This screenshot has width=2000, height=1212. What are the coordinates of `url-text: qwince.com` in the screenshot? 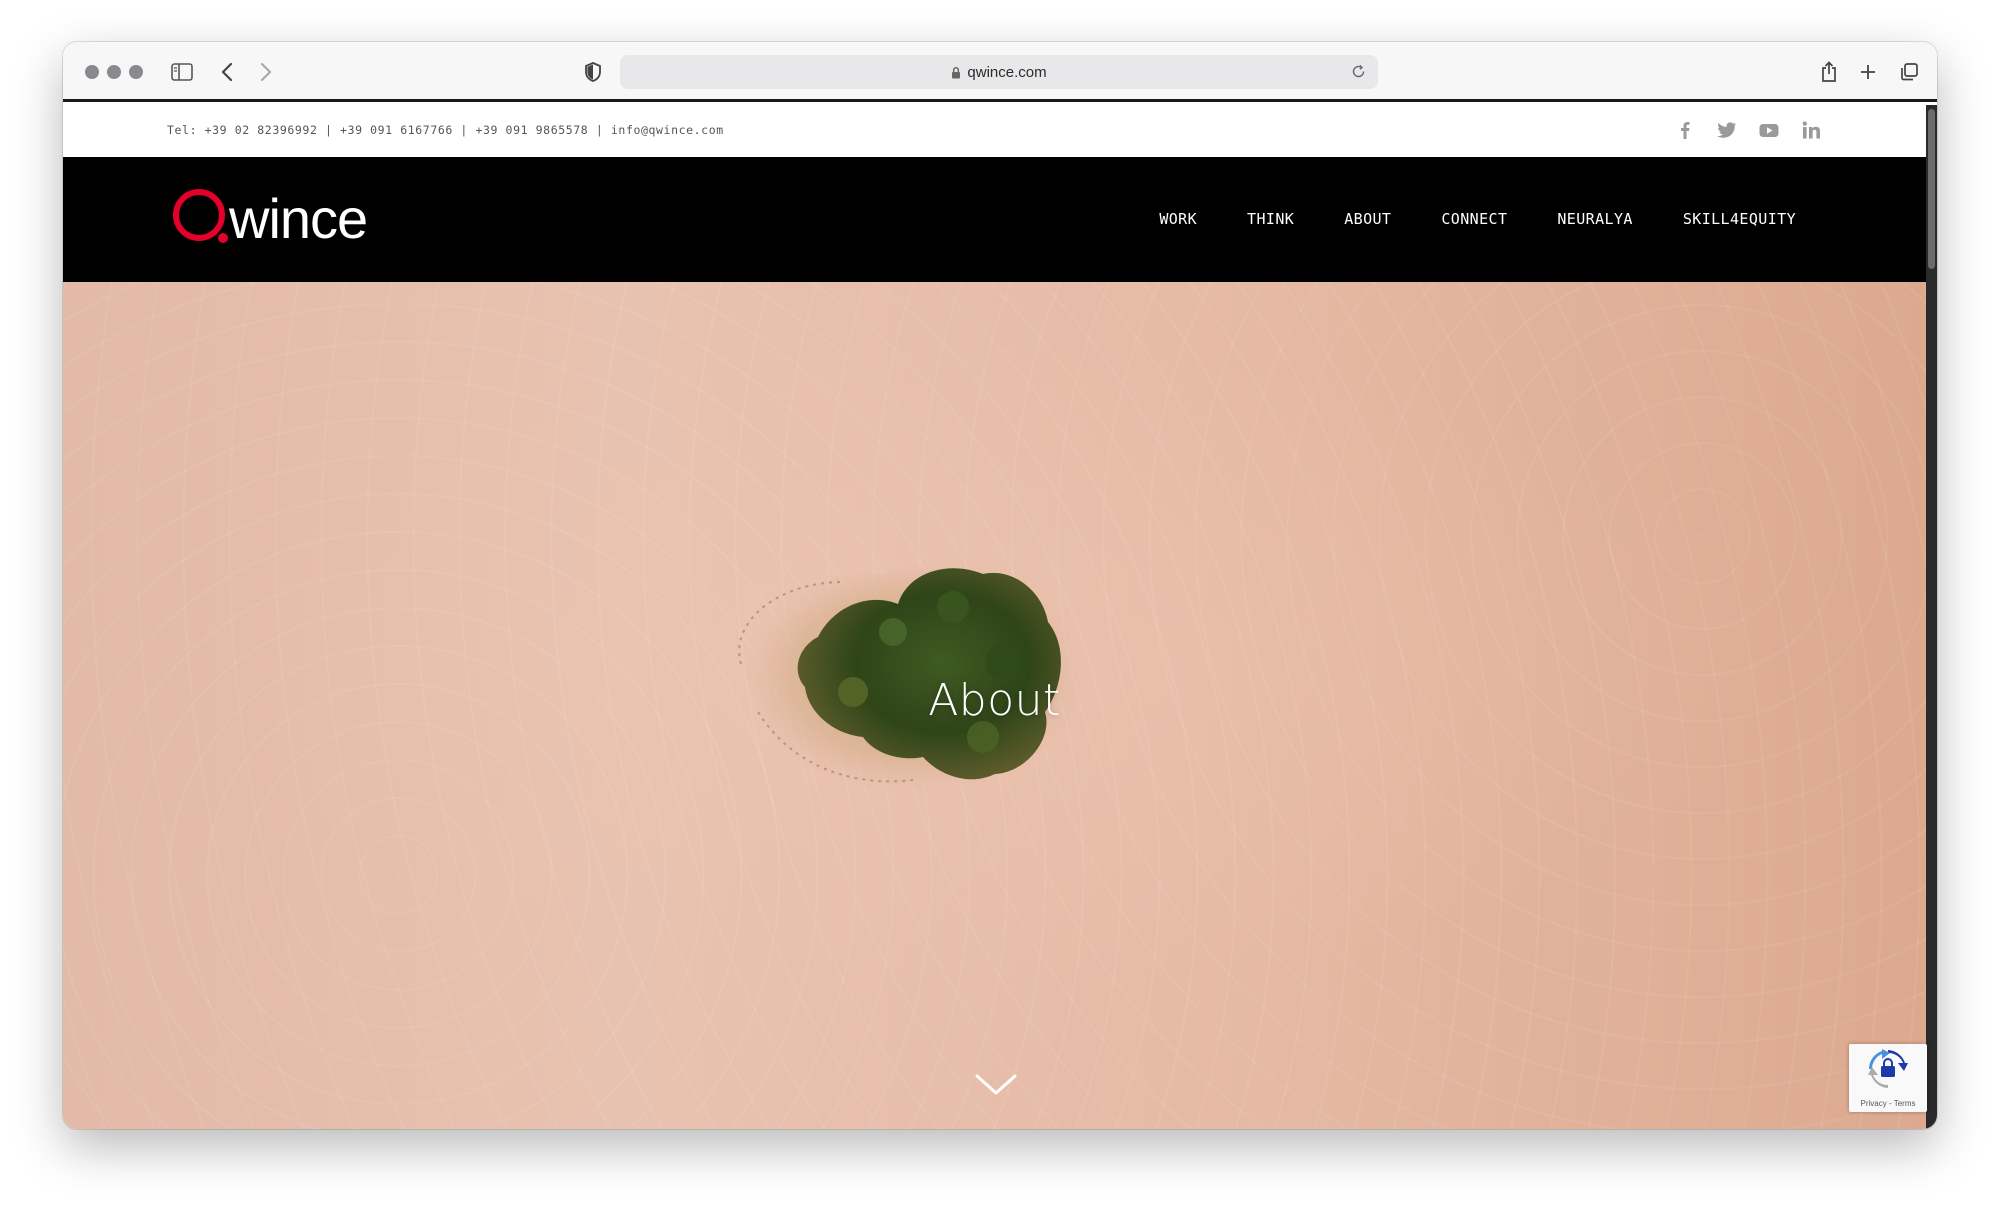 It's located at (1007, 72).